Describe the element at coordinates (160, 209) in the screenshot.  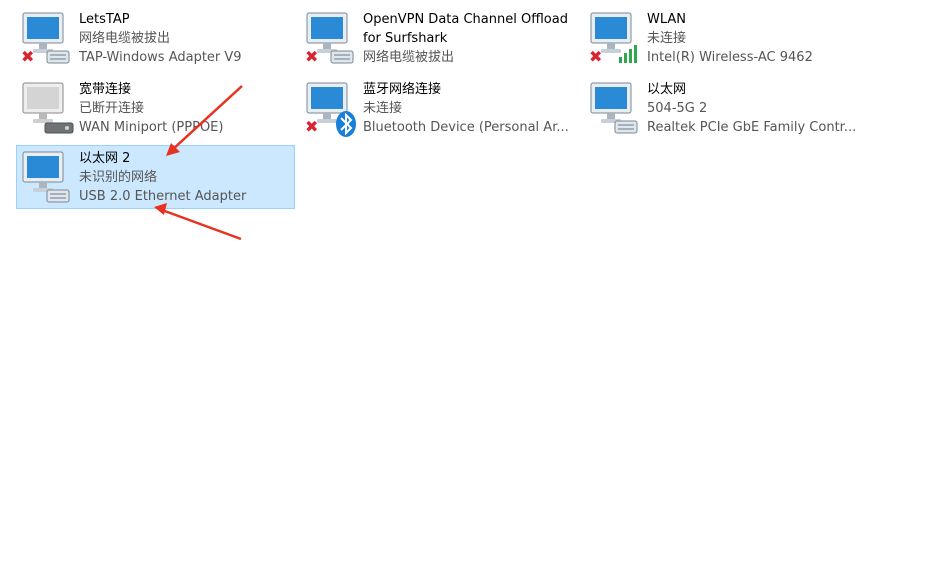
I see `annotation-arrowhead-lower` at that location.